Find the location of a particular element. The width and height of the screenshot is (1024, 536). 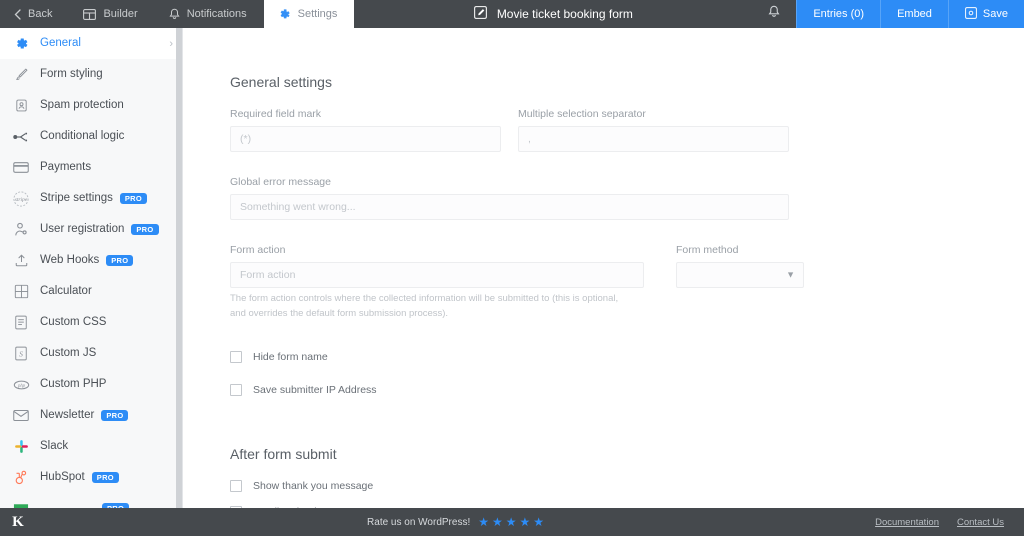

entries-label: Entries (0) is located at coordinates (839, 14).